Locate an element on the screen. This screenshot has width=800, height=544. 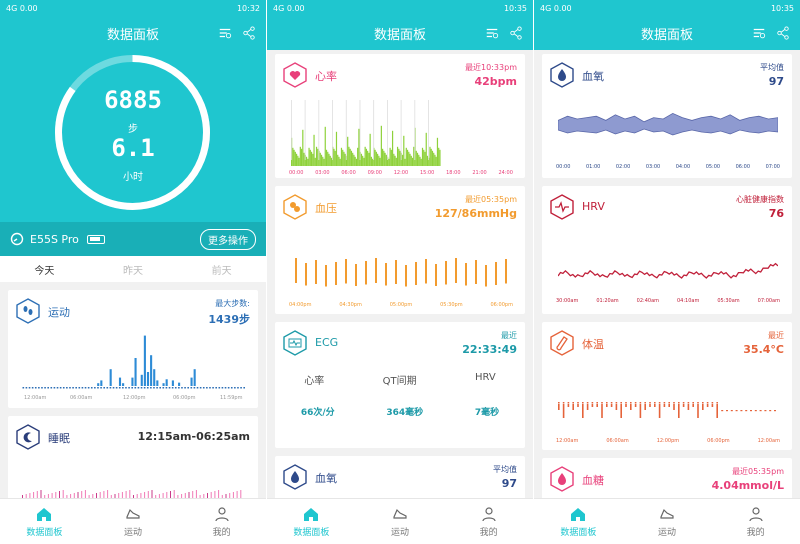
page-title: 数据面板 is located at coordinates (399, 35).